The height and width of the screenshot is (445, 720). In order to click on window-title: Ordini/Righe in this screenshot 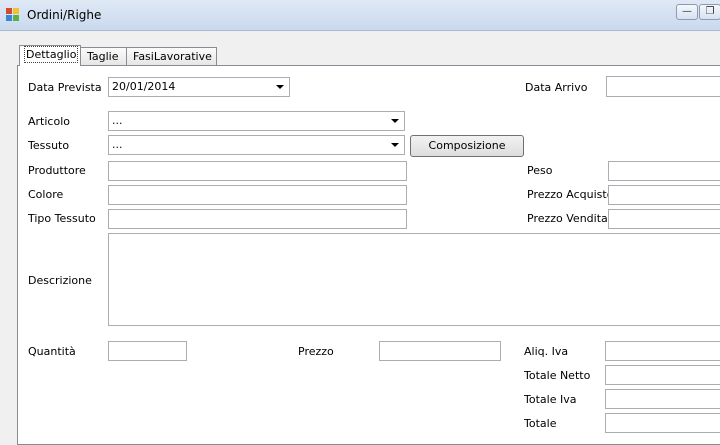, I will do `click(64, 15)`.